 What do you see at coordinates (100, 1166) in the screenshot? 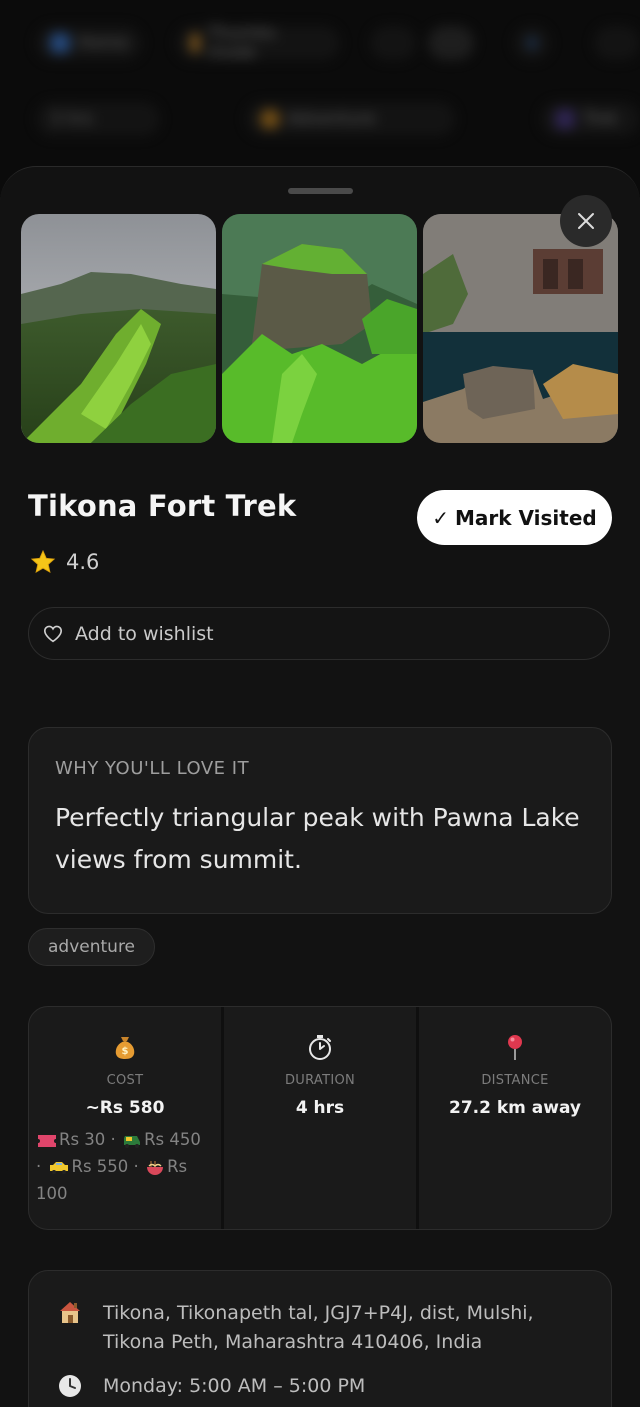
I see `cost-taxi: Rs 550` at bounding box center [100, 1166].